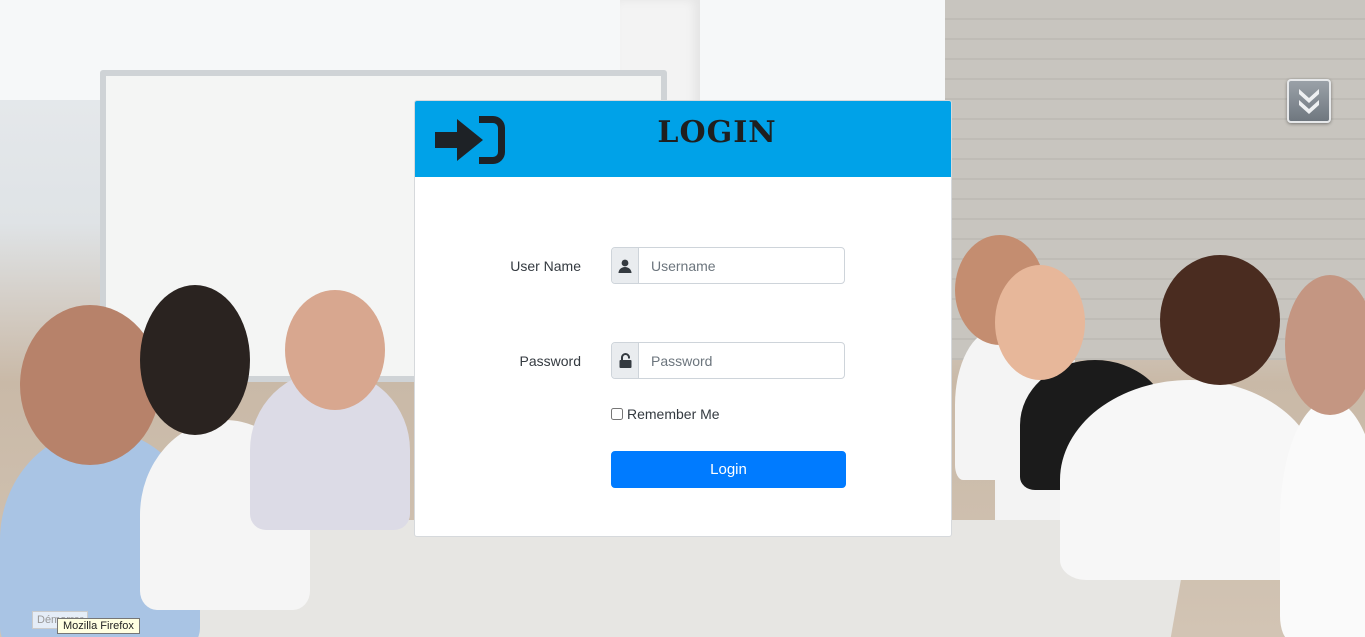  Describe the element at coordinates (625, 360) in the screenshot. I see `unlock-icon` at that location.